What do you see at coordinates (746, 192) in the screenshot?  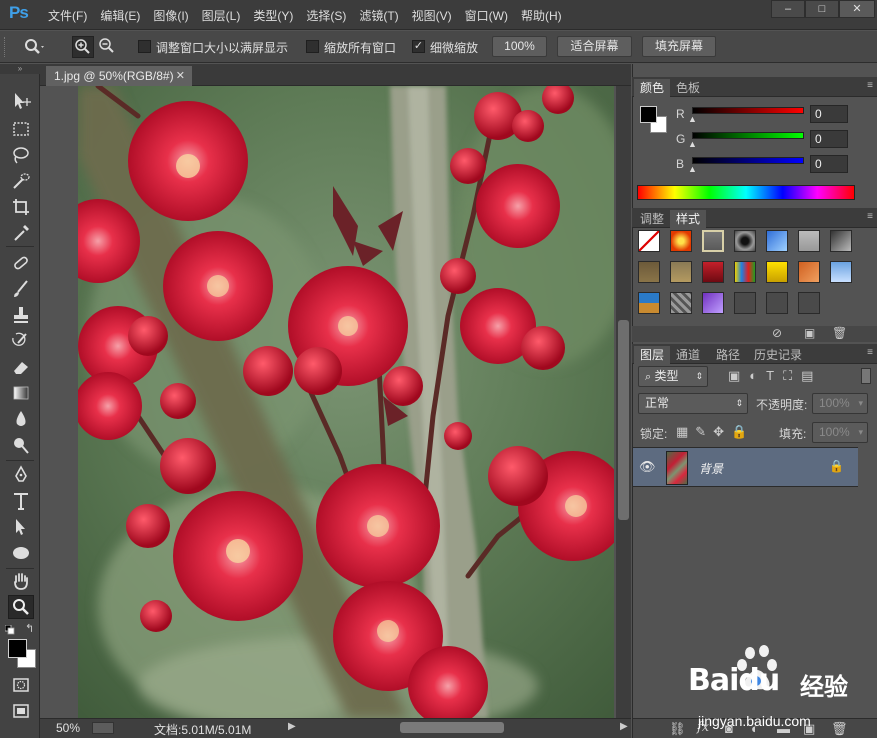 I see `color-spectrum-bar` at bounding box center [746, 192].